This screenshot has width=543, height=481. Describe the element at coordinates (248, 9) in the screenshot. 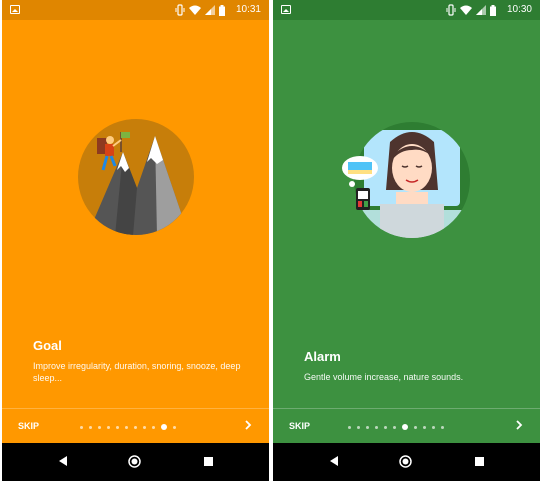

I see `status-time: 10:31` at that location.